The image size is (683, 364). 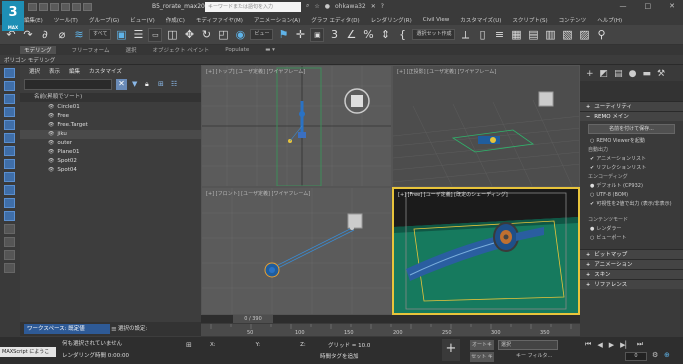 I want to click on filter-dropdown: すべて, so click(x=100, y=34).